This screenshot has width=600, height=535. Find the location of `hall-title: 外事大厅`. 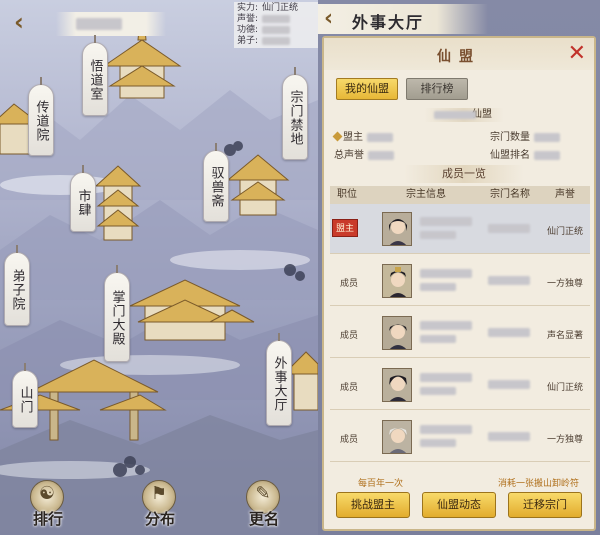

hall-title: 外事大厅 is located at coordinates (388, 22).